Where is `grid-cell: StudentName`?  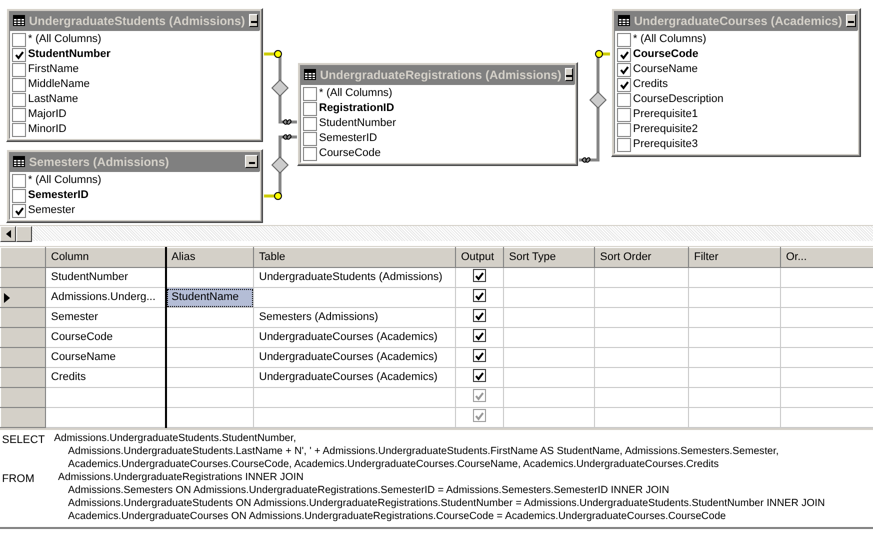 grid-cell: StudentName is located at coordinates (210, 298).